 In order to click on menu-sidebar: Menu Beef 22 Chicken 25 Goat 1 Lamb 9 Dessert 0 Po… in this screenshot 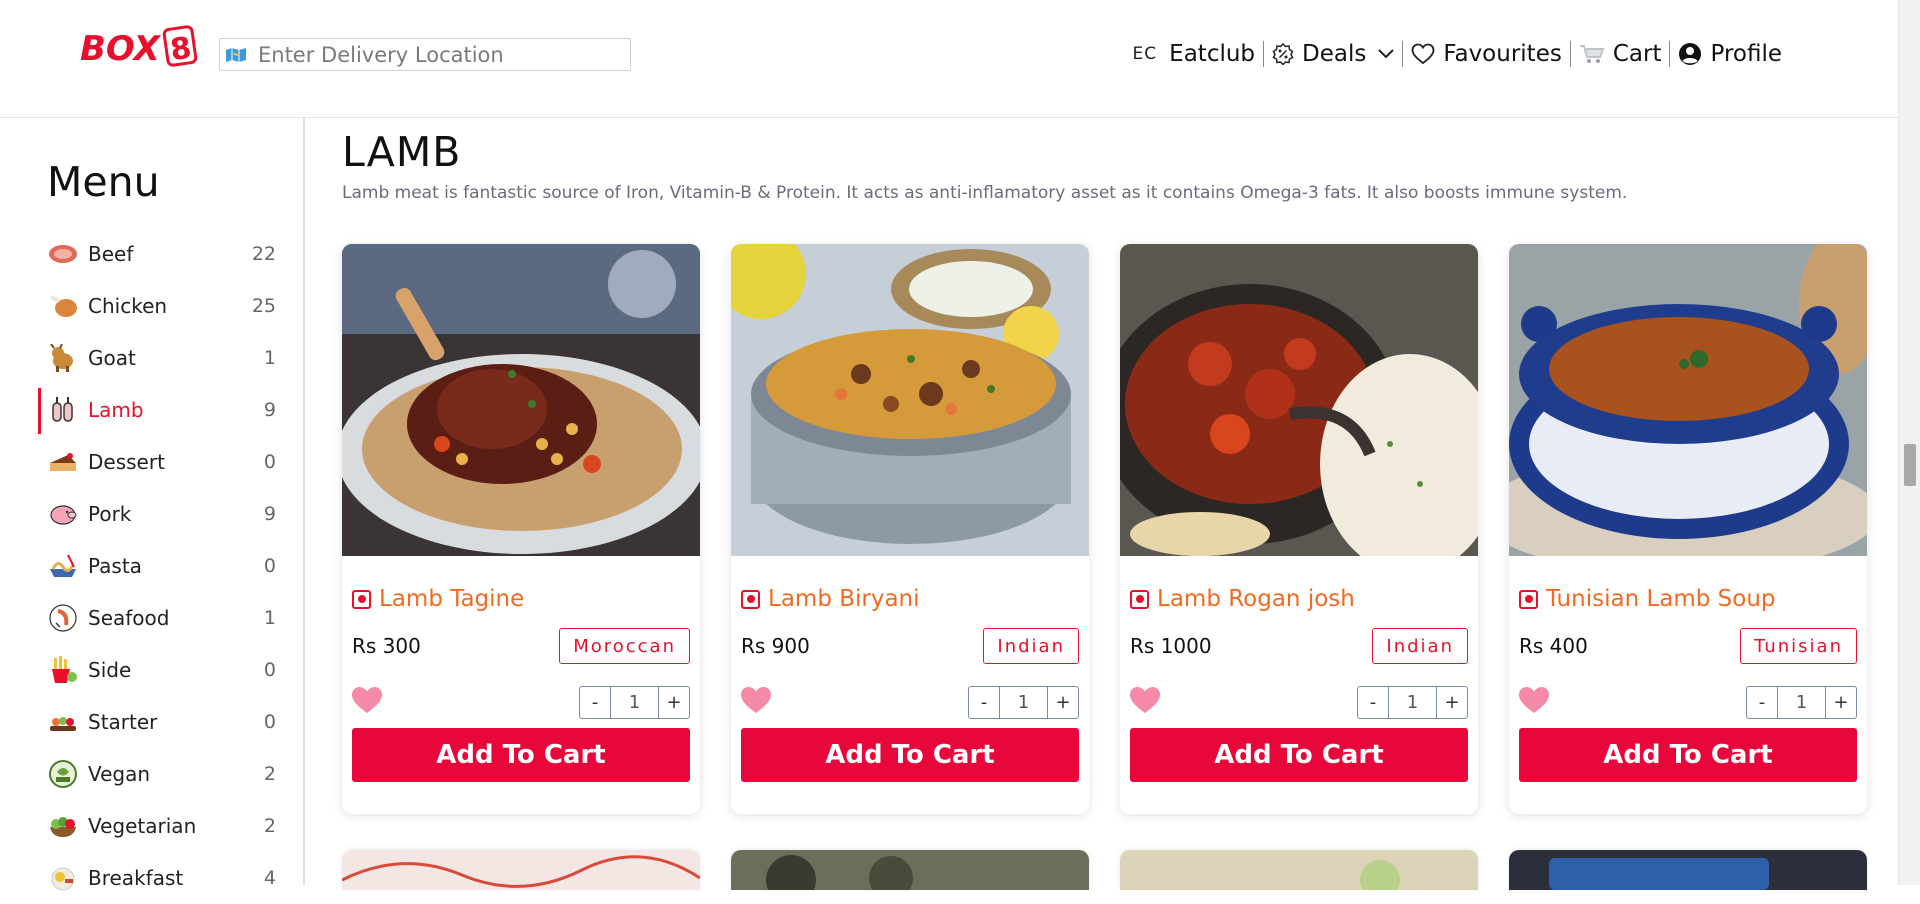, I will do `click(152, 504)`.